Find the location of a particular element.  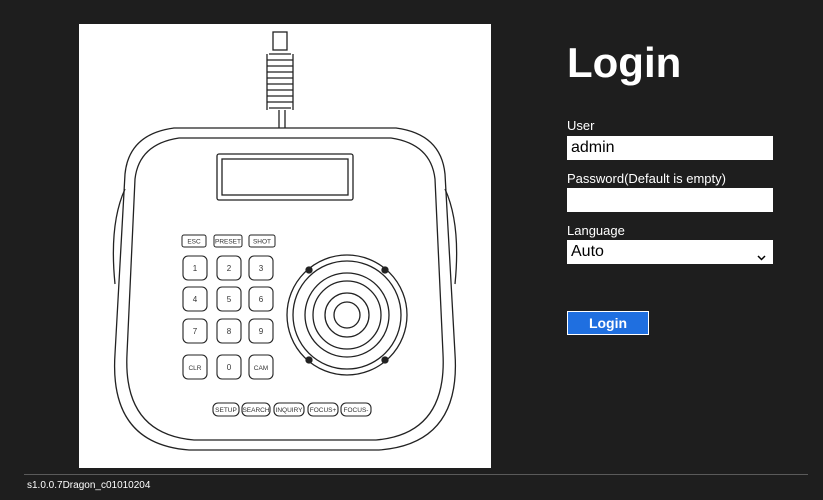

language-label: Language is located at coordinates (596, 230).